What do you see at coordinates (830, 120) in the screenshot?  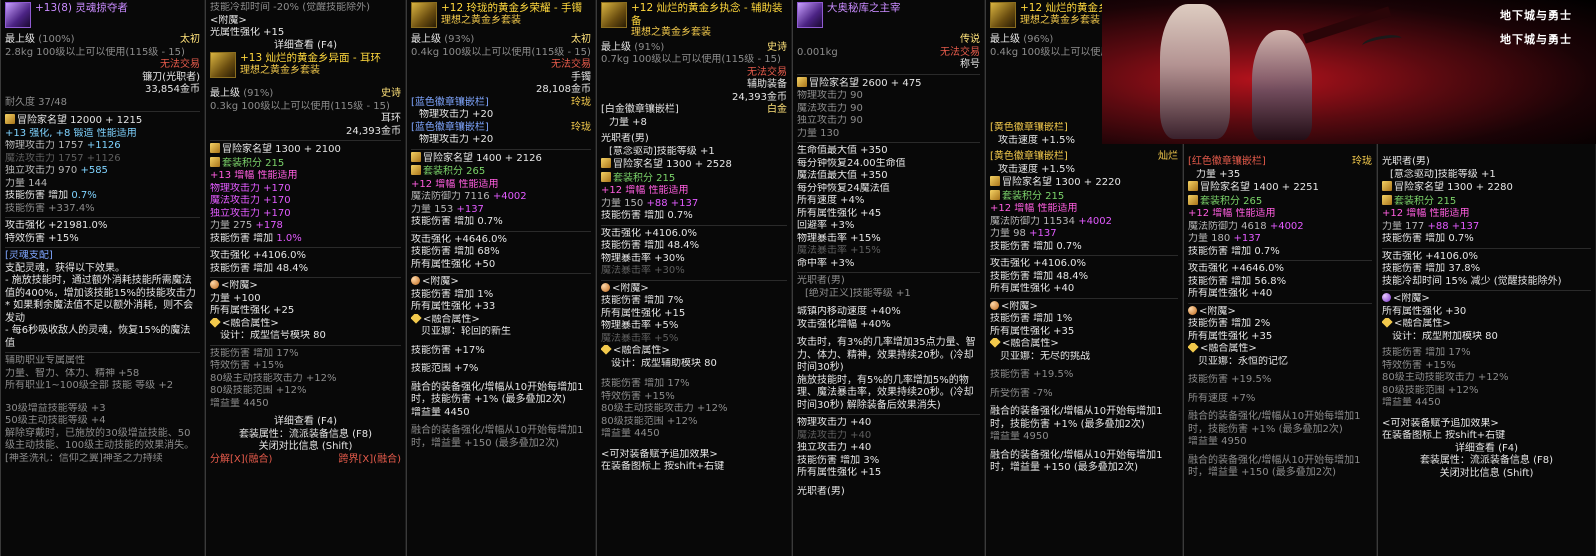 I see `title-ind: 独立攻击力 90` at bounding box center [830, 120].